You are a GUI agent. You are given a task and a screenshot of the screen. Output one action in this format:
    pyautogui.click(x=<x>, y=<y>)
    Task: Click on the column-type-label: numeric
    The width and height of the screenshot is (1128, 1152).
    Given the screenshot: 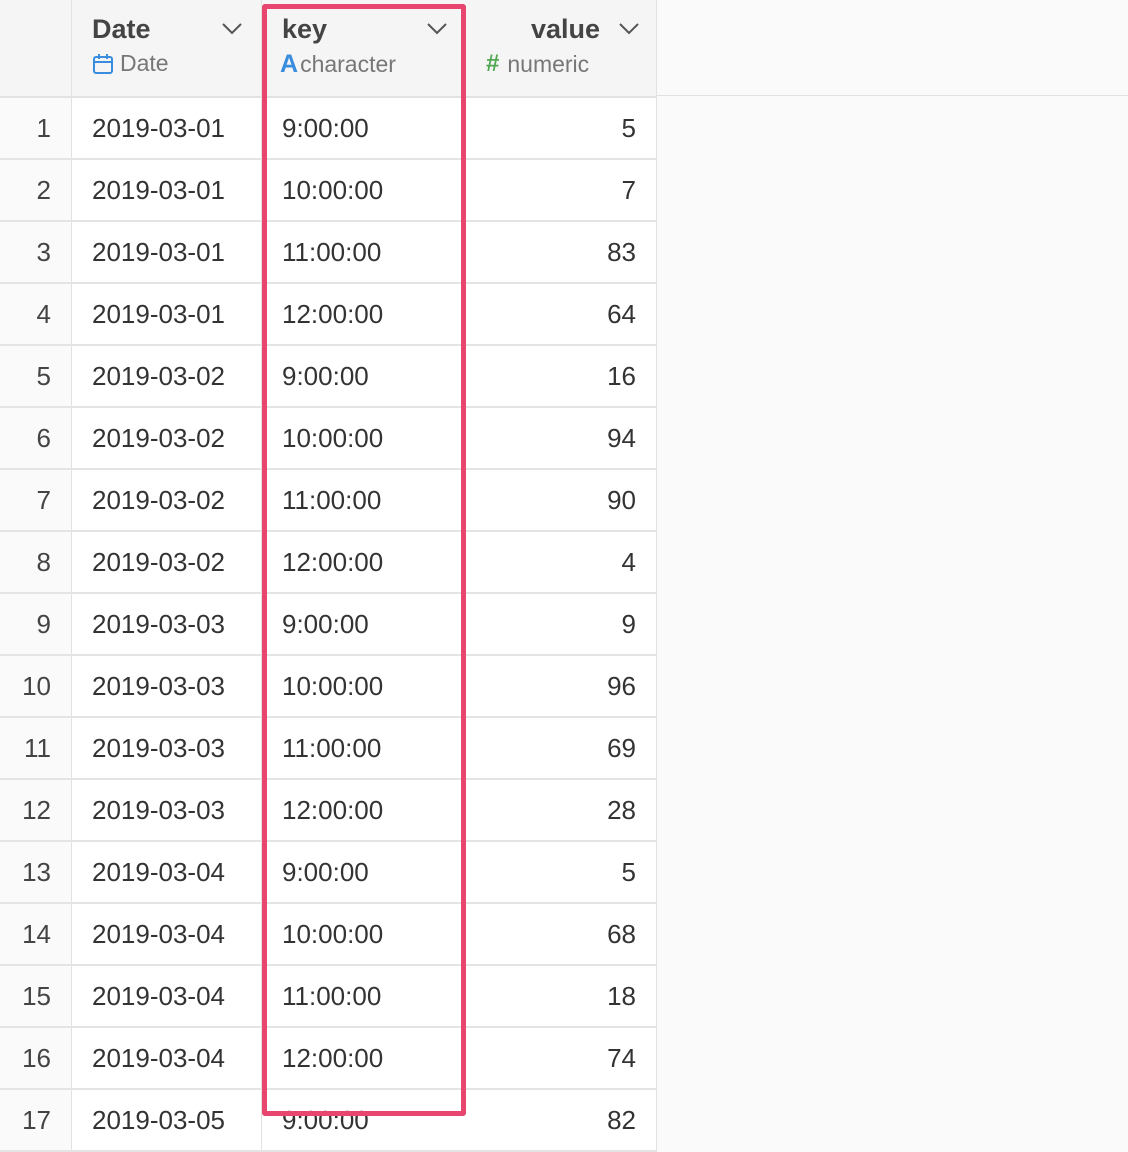 What is the action you would take?
    pyautogui.click(x=548, y=63)
    